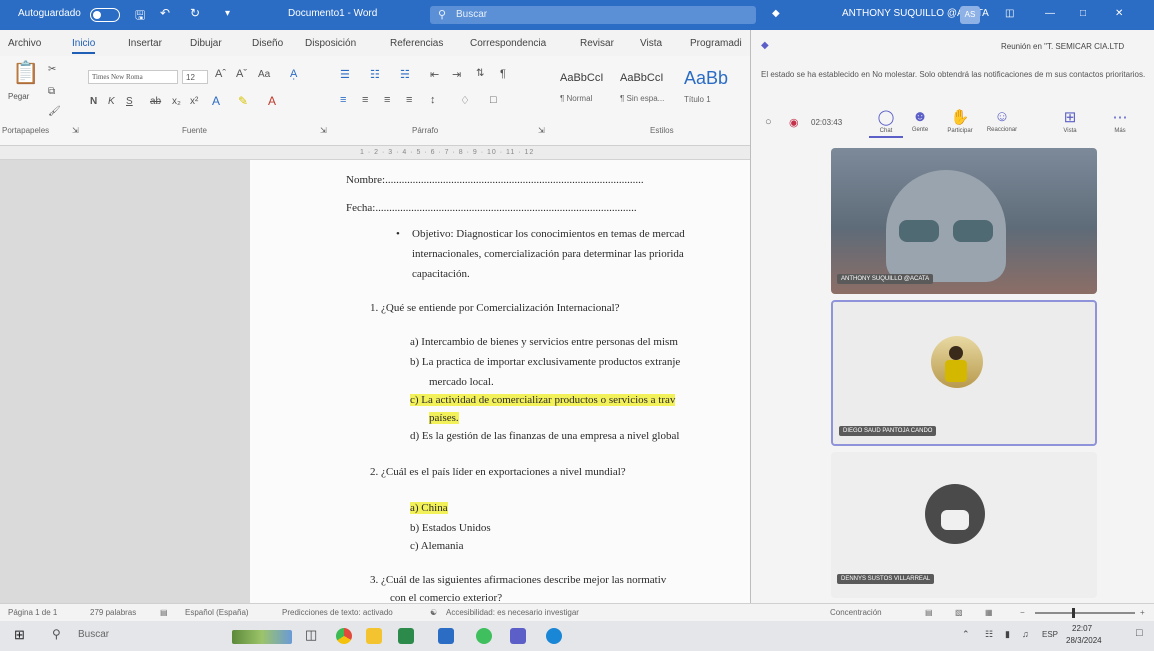  Describe the element at coordinates (512, 612) in the screenshot. I see `accessibility-status: Accesibilidad: es necesario investigar` at that location.